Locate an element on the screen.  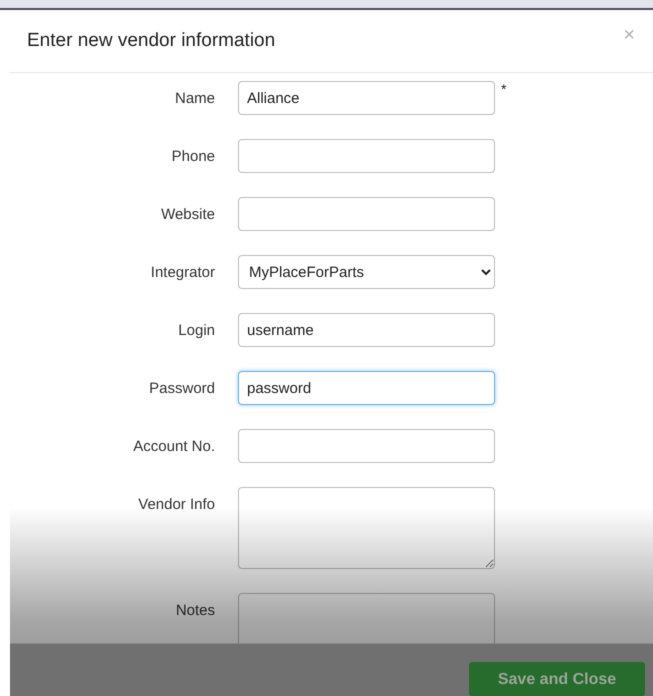
field-label: Name is located at coordinates (194, 98).